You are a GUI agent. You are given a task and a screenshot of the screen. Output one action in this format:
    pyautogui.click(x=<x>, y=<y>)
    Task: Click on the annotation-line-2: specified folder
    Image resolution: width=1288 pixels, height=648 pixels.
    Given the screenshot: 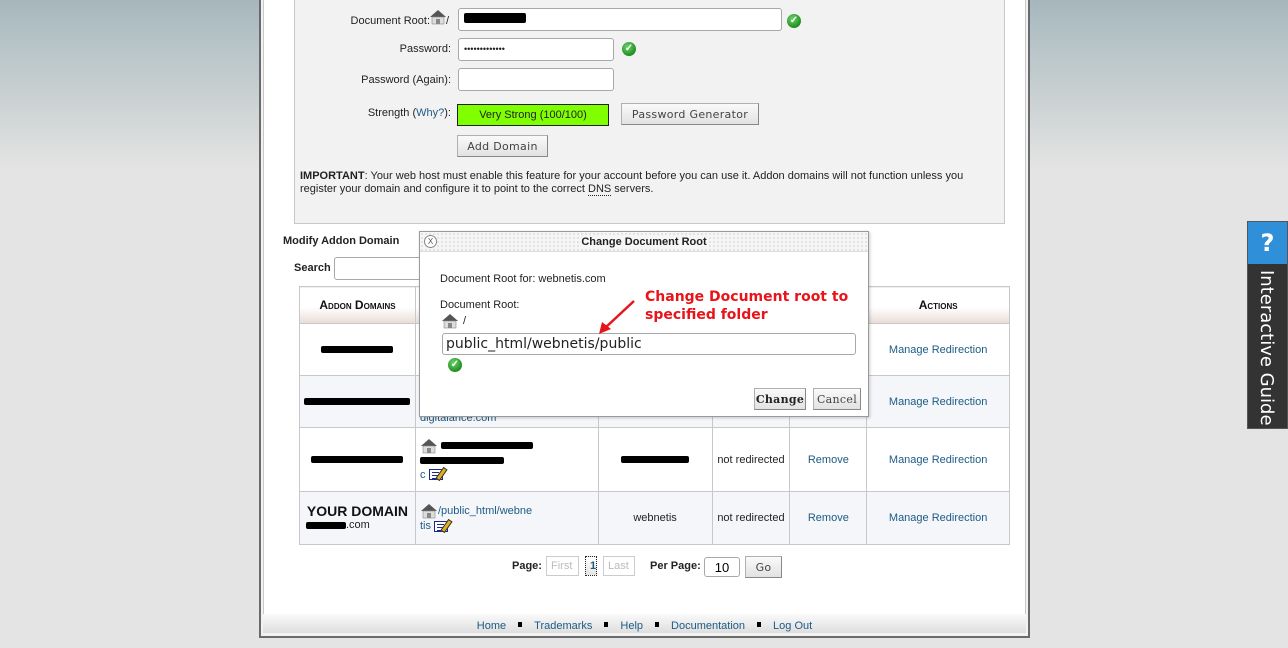 What is the action you would take?
    pyautogui.click(x=706, y=315)
    